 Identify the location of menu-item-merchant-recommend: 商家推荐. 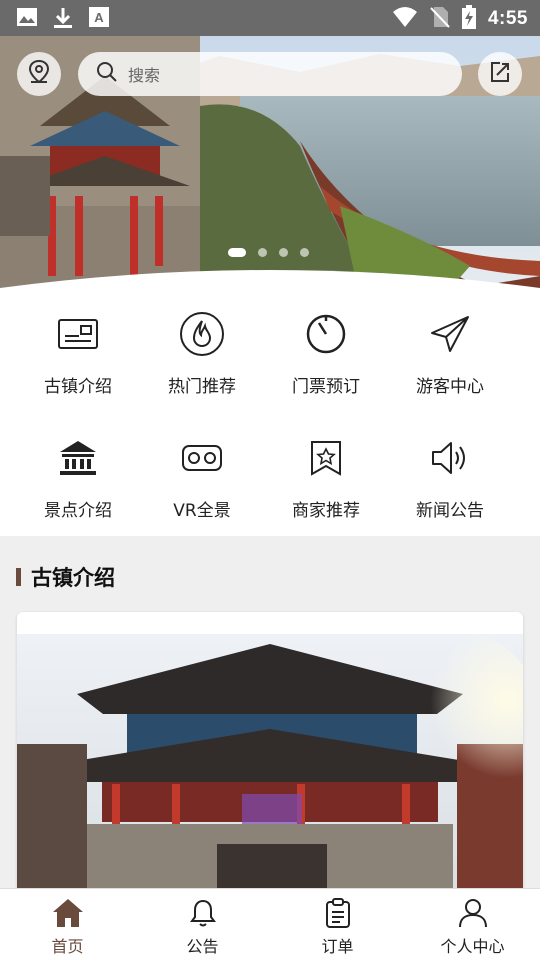
(326, 496).